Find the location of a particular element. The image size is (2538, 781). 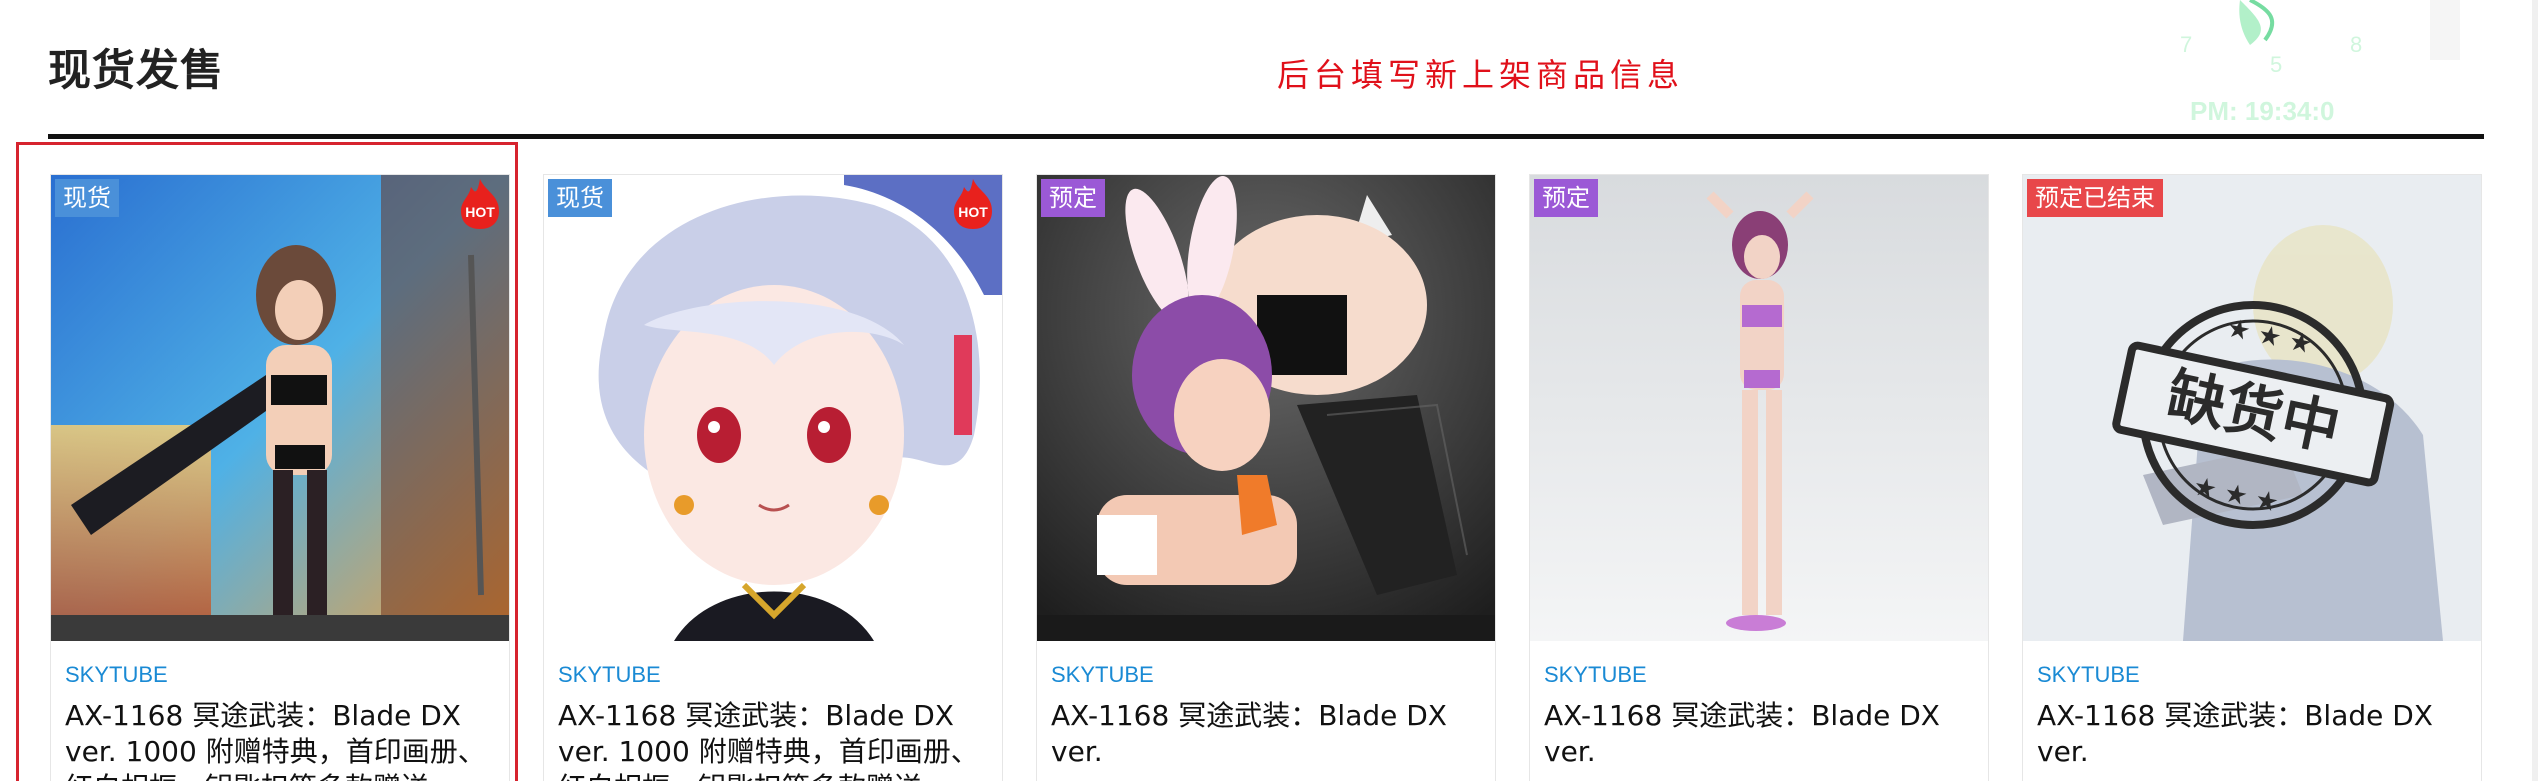

status-badge: 预定已结束 is located at coordinates (2095, 198).